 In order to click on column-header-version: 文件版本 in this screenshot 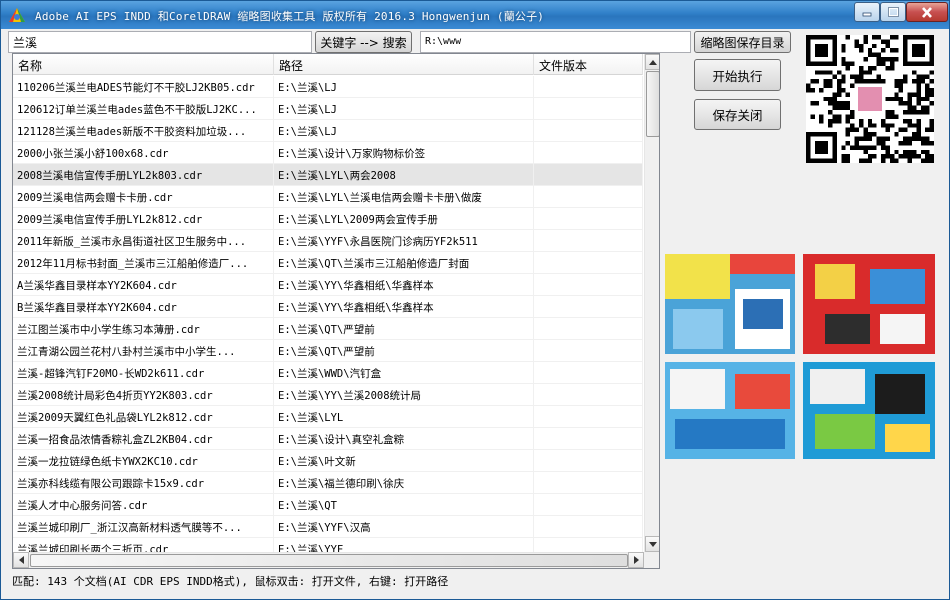, I will do `click(588, 64)`.